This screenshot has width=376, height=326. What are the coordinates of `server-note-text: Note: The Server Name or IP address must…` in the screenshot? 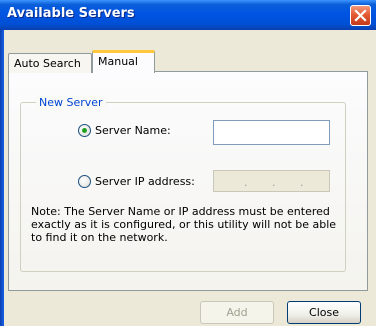 It's located at (184, 224).